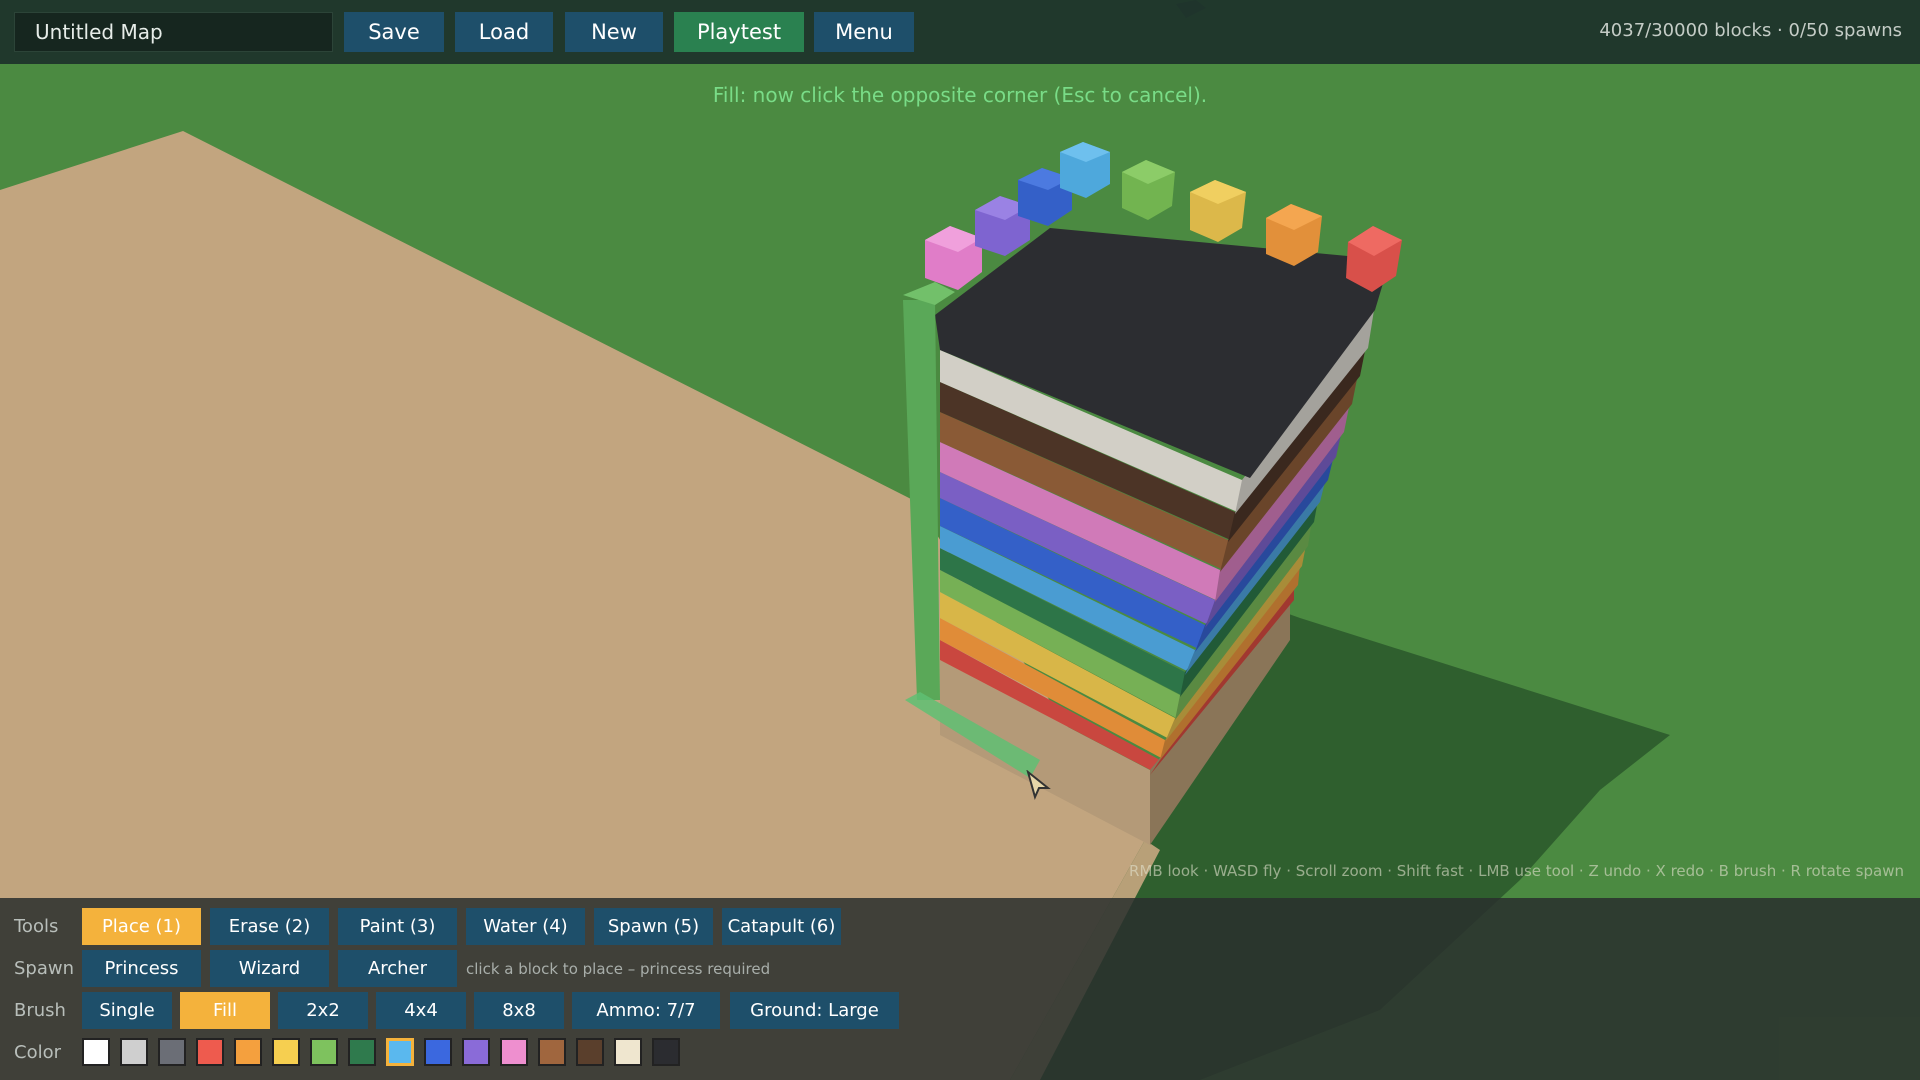 The image size is (1920, 1080). What do you see at coordinates (173, 32) in the screenshot?
I see `map-name-input: Untitled Map` at bounding box center [173, 32].